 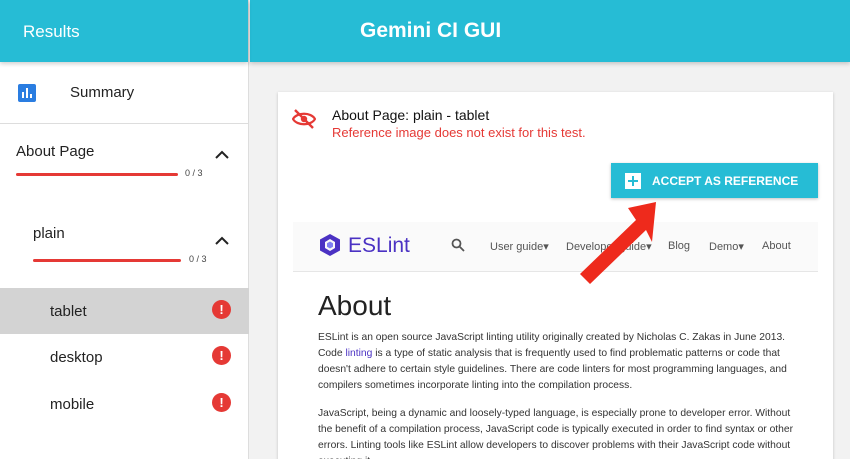 I want to click on summary-label: Summary, so click(x=102, y=92).